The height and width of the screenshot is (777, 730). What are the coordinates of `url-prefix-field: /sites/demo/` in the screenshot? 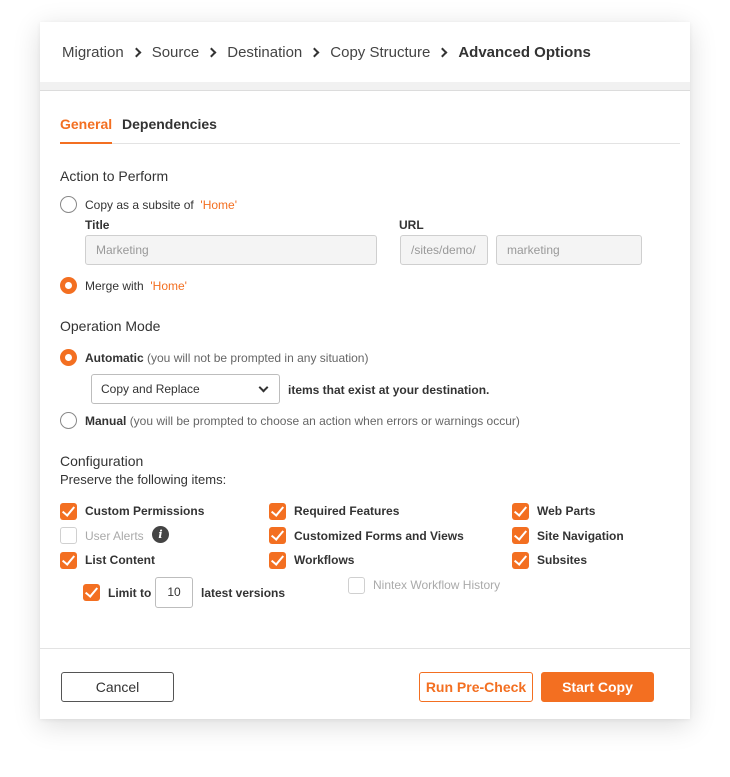 It's located at (444, 250).